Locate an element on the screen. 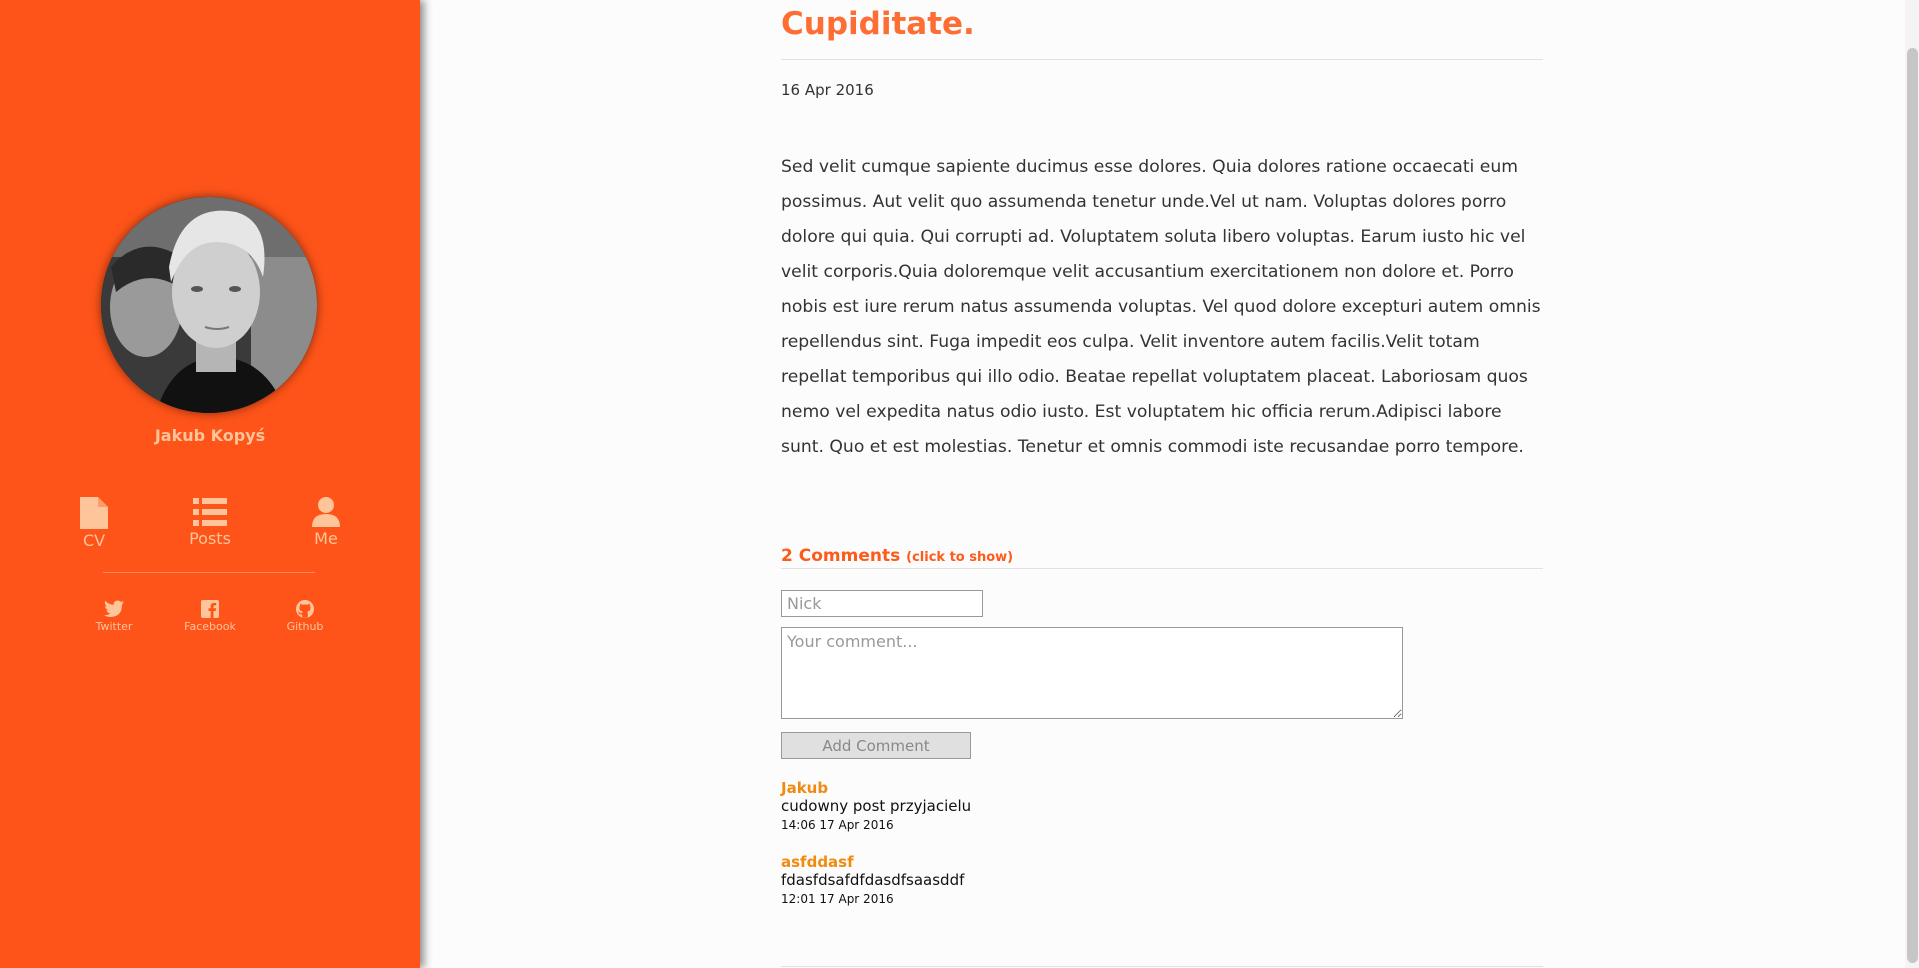 The image size is (1919, 968). author-name: Jakub Kopyś is located at coordinates (210, 435).